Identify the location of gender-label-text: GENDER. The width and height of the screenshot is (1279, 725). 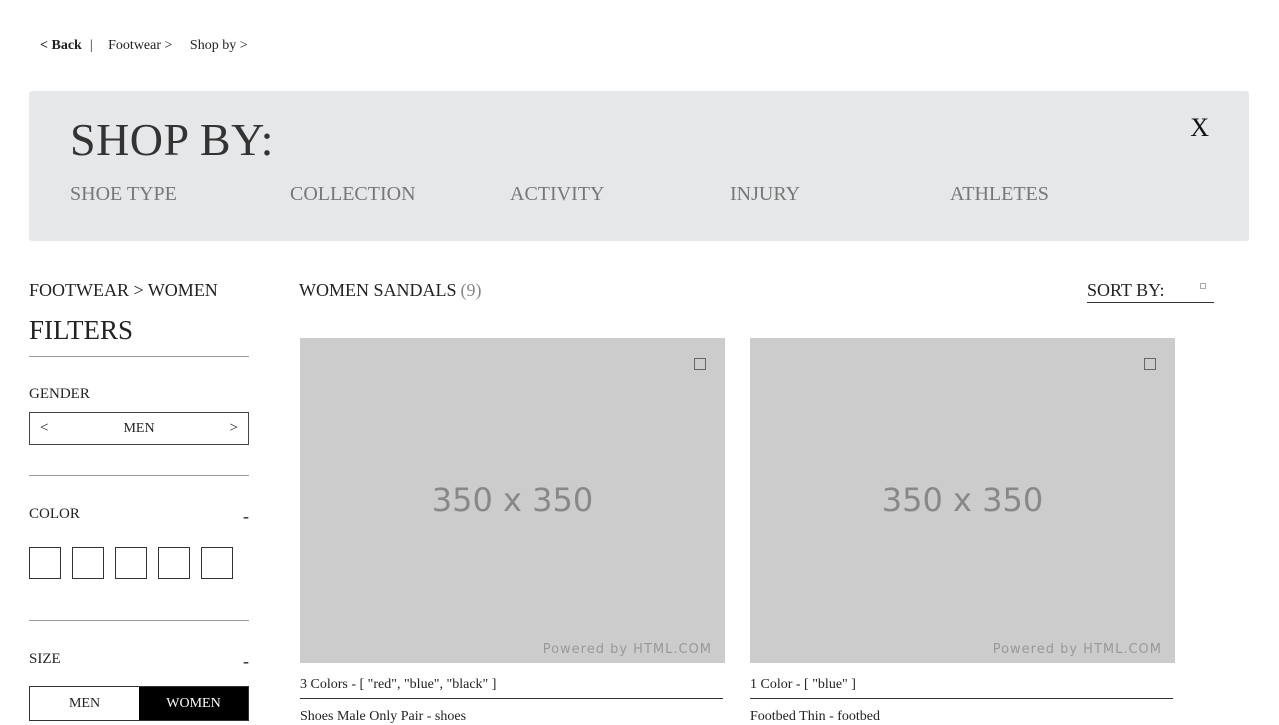
(59, 394).